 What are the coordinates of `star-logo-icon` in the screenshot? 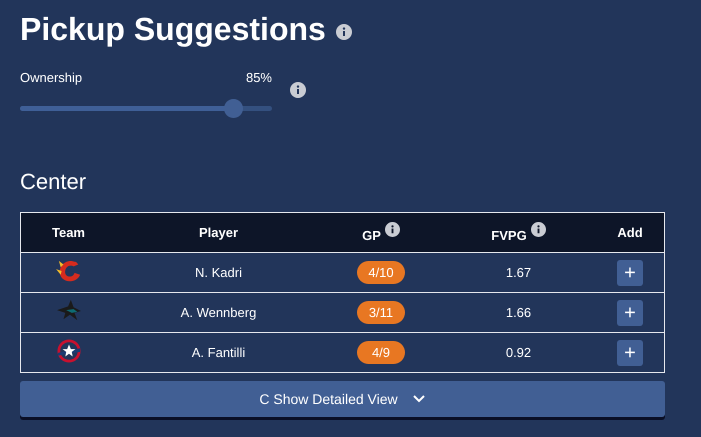 It's located at (68, 351).